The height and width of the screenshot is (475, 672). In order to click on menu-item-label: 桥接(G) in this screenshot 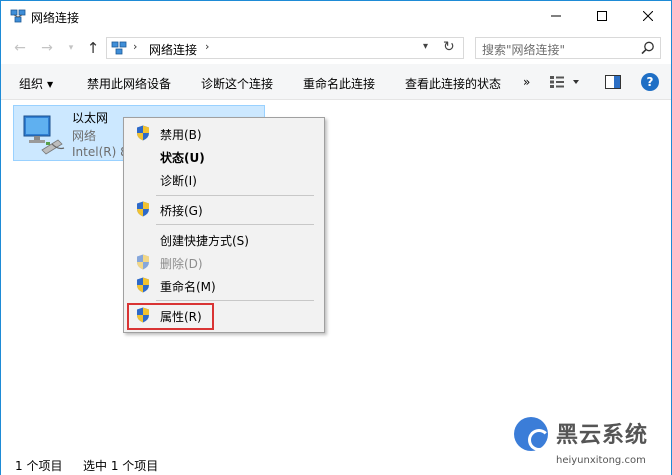, I will do `click(181, 211)`.